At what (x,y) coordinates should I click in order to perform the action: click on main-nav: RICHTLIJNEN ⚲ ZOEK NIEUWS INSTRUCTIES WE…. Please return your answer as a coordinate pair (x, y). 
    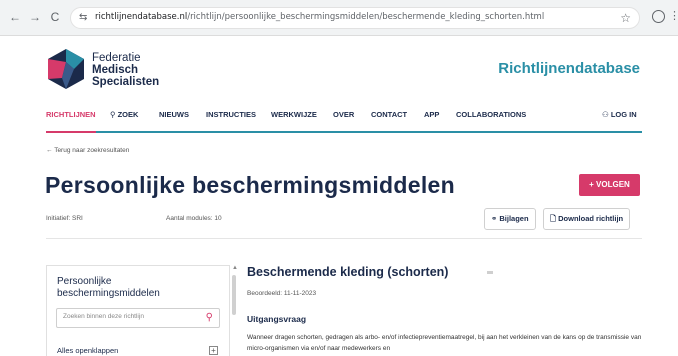
    Looking at the image, I should click on (344, 117).